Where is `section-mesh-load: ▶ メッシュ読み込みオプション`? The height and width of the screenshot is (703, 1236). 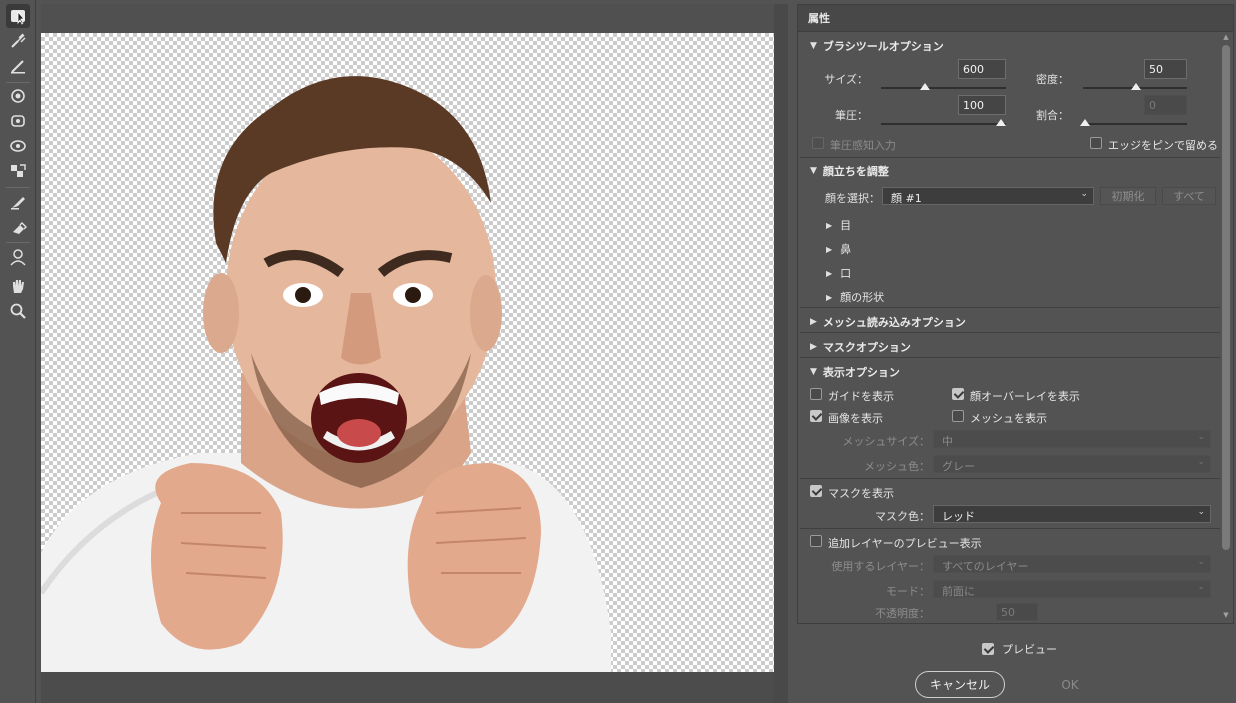
section-mesh-load: ▶ メッシュ読み込みオプション is located at coordinates (888, 322).